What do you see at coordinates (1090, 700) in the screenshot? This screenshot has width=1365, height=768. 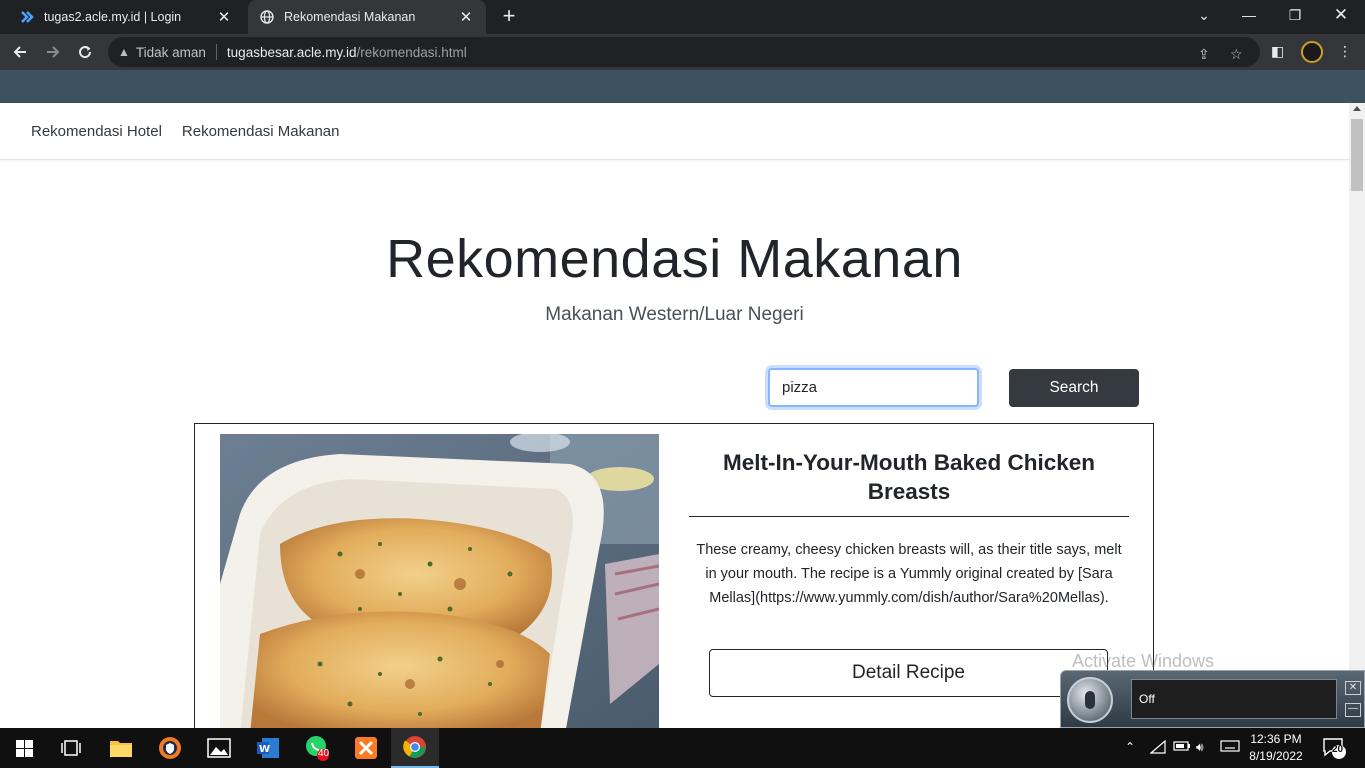 I see `microphone-icon` at bounding box center [1090, 700].